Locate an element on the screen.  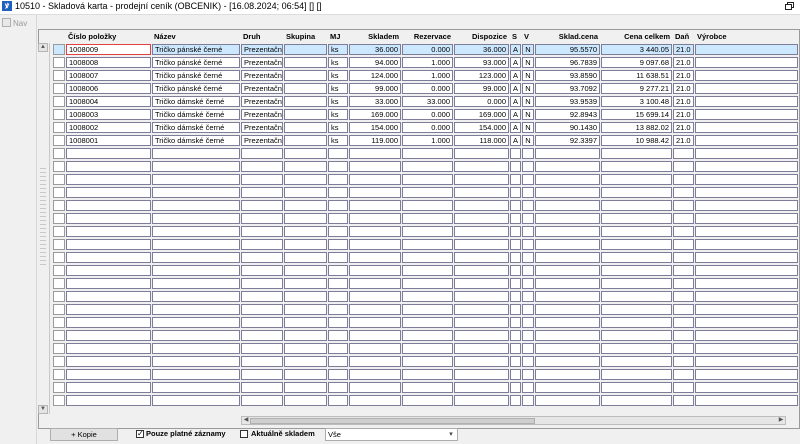
cell-col-cena-celkem: 10 988.42 is located at coordinates (636, 140).